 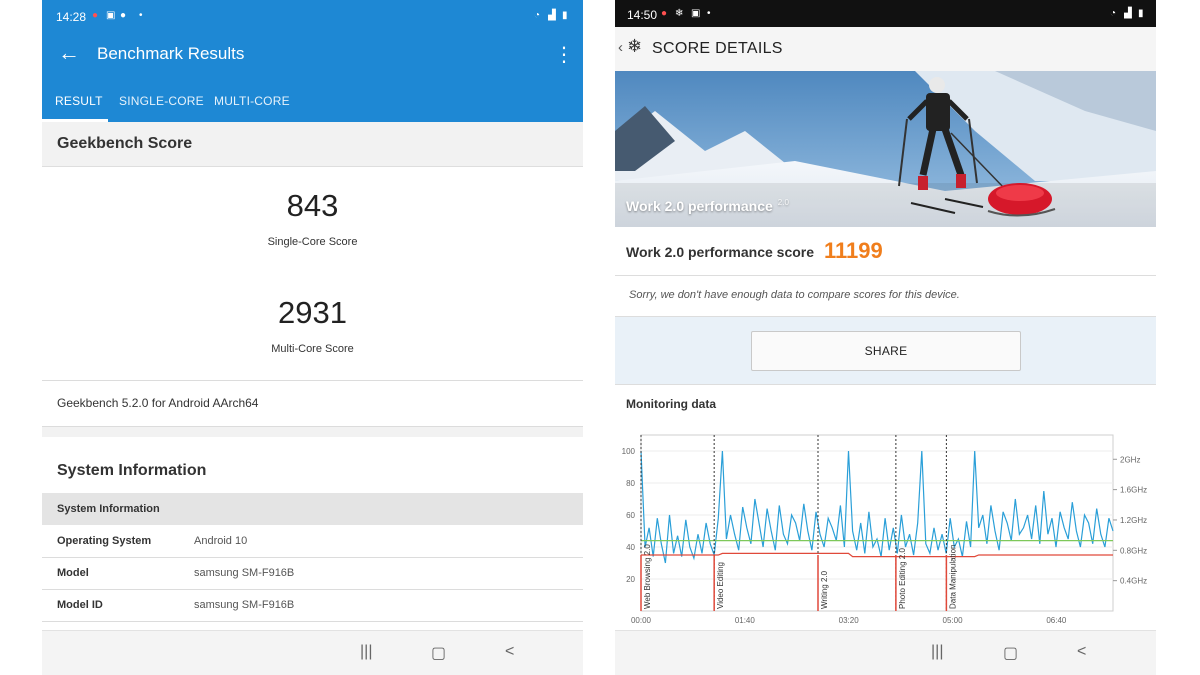 What do you see at coordinates (158, 403) in the screenshot?
I see `version-text: Geekbench 5.2.0 for Android AArch64` at bounding box center [158, 403].